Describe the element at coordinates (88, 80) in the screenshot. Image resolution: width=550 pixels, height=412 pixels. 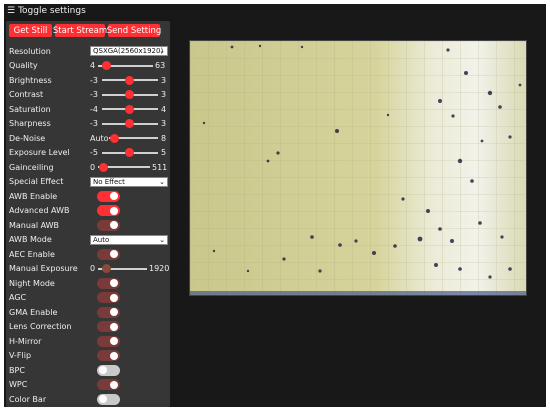
I see `brightness-row: Brightness -3 3` at that location.